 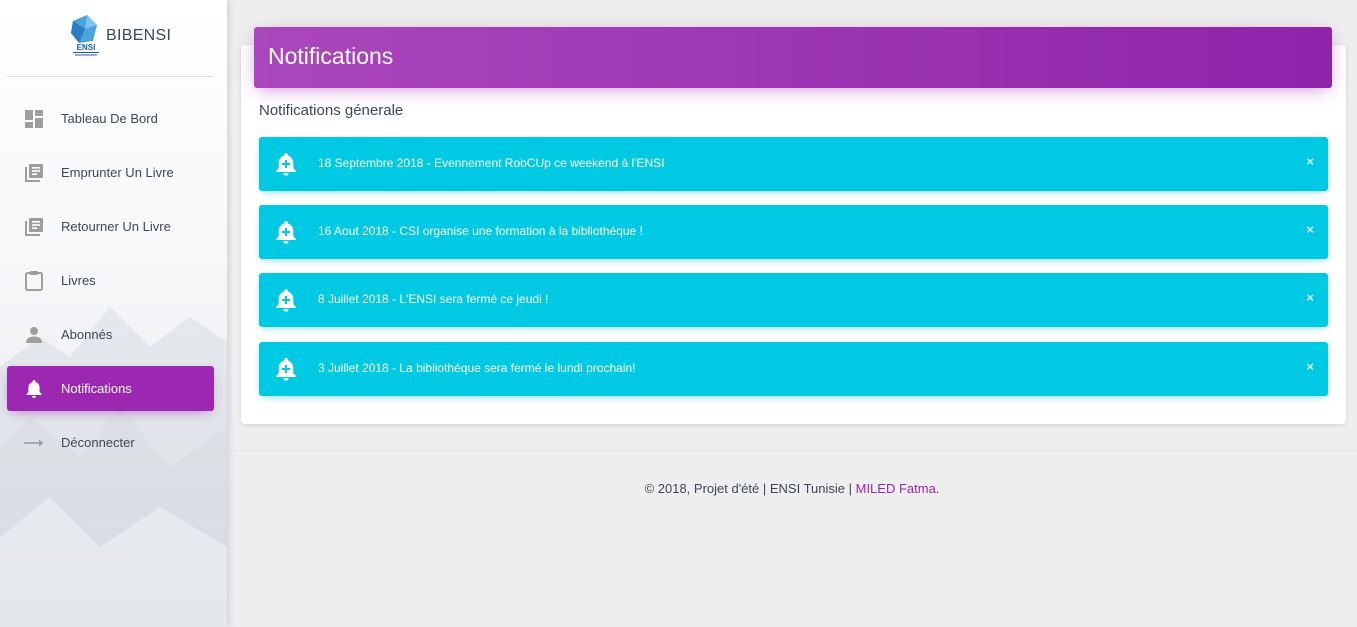 What do you see at coordinates (117, 172) in the screenshot?
I see `sidebar-item-label: Emprunter Un Livre` at bounding box center [117, 172].